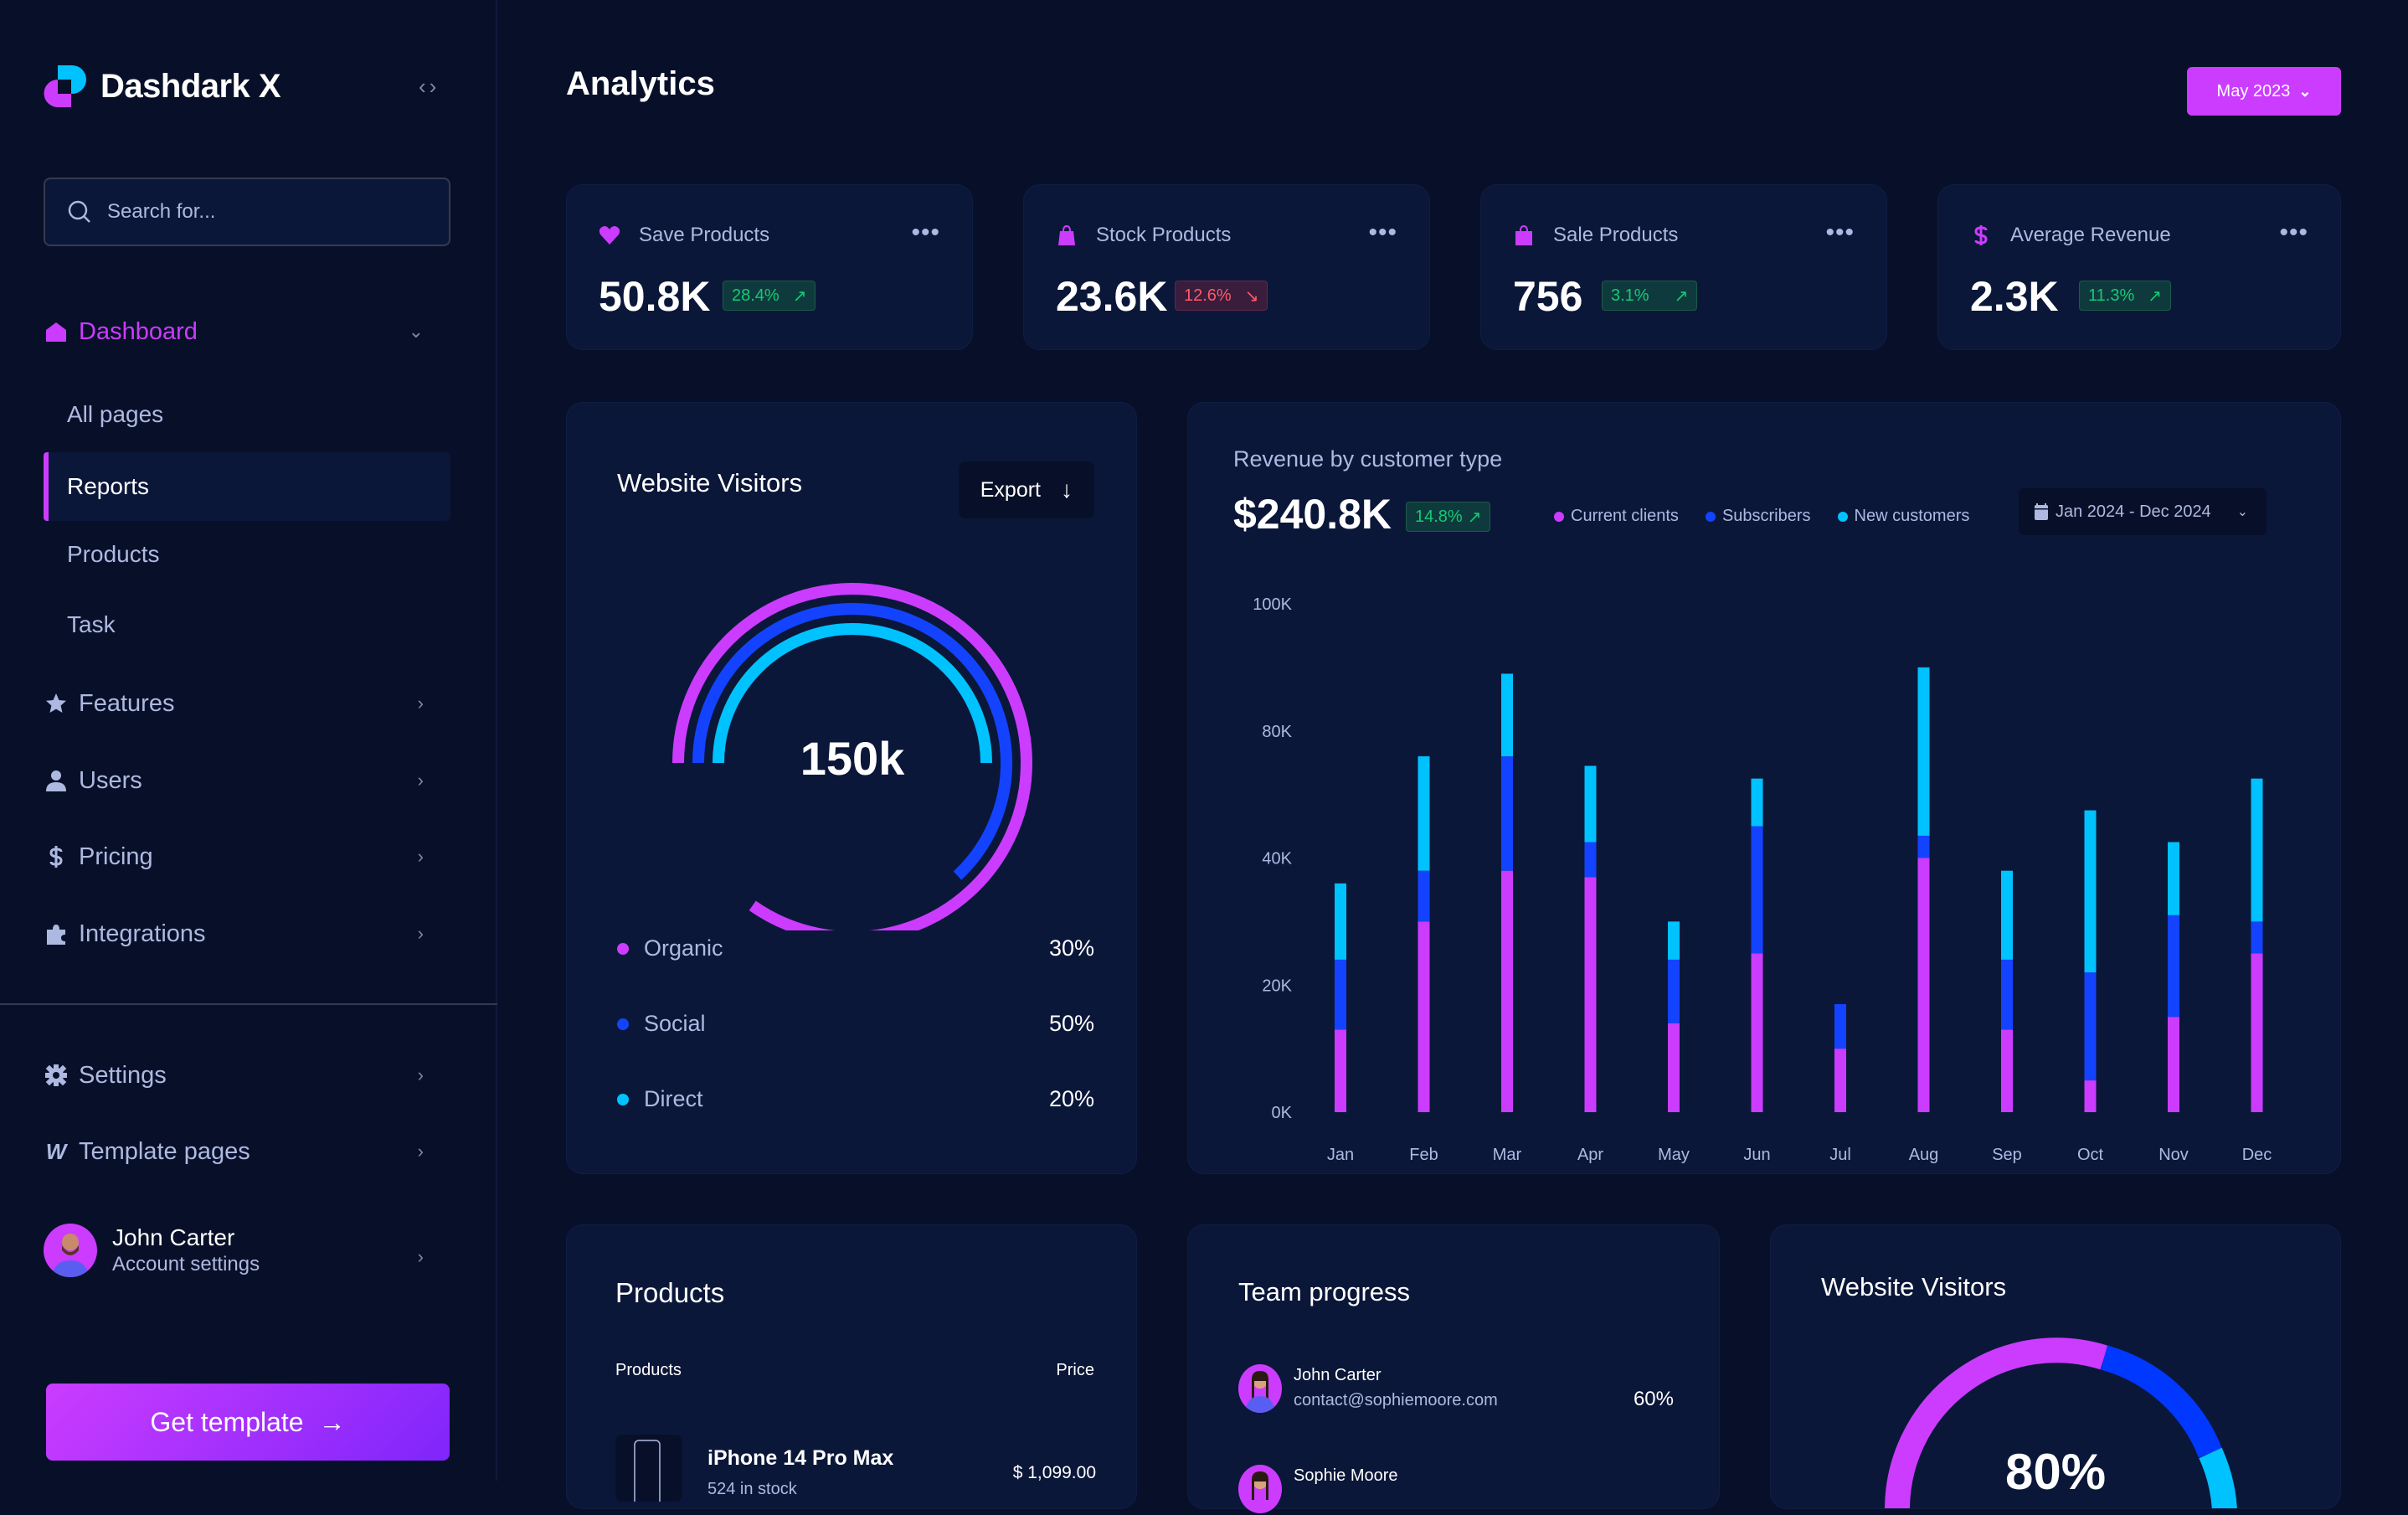 This screenshot has width=2408, height=1515. Describe the element at coordinates (1424, 896) in the screenshot. I see `bar-feb-subscribers` at that location.